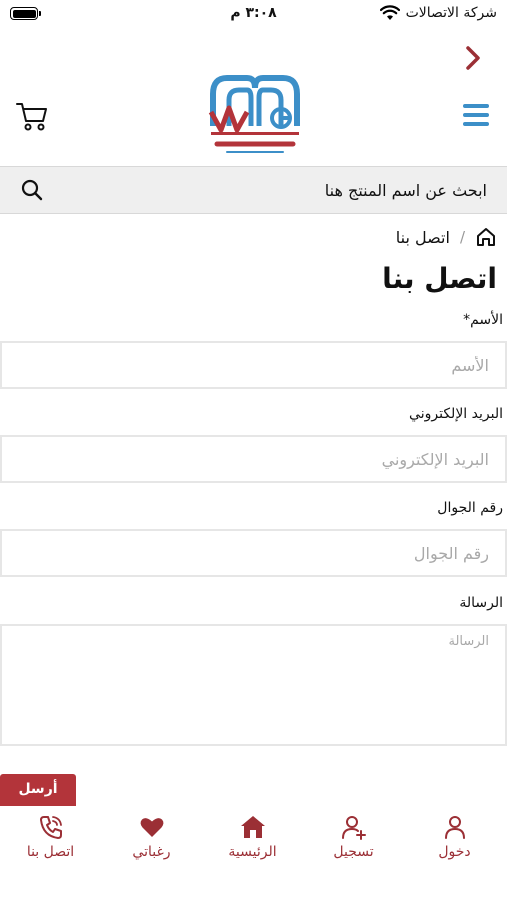 The image size is (507, 900). I want to click on heart-icon, so click(151, 827).